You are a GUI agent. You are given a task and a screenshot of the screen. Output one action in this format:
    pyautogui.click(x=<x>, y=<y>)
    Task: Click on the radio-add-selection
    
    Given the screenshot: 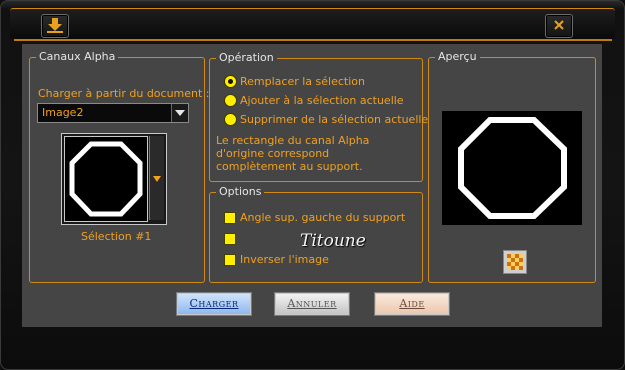 What is the action you would take?
    pyautogui.click(x=230, y=100)
    